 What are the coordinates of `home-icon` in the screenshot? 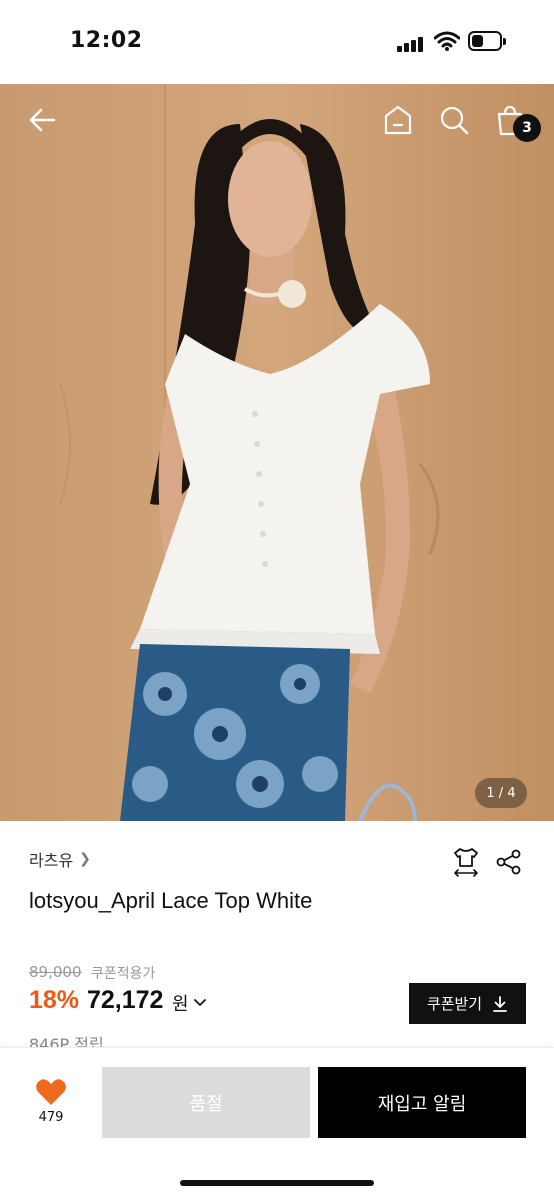 It's located at (398, 120).